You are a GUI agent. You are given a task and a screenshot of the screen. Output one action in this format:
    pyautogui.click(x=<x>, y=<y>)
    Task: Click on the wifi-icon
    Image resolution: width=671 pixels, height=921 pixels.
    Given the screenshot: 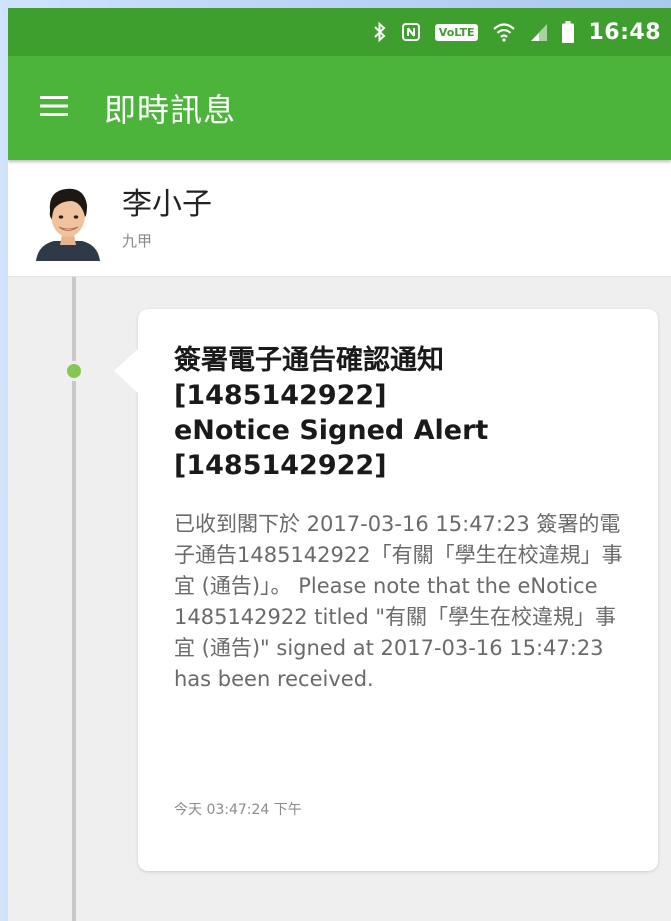 What is the action you would take?
    pyautogui.click(x=504, y=32)
    